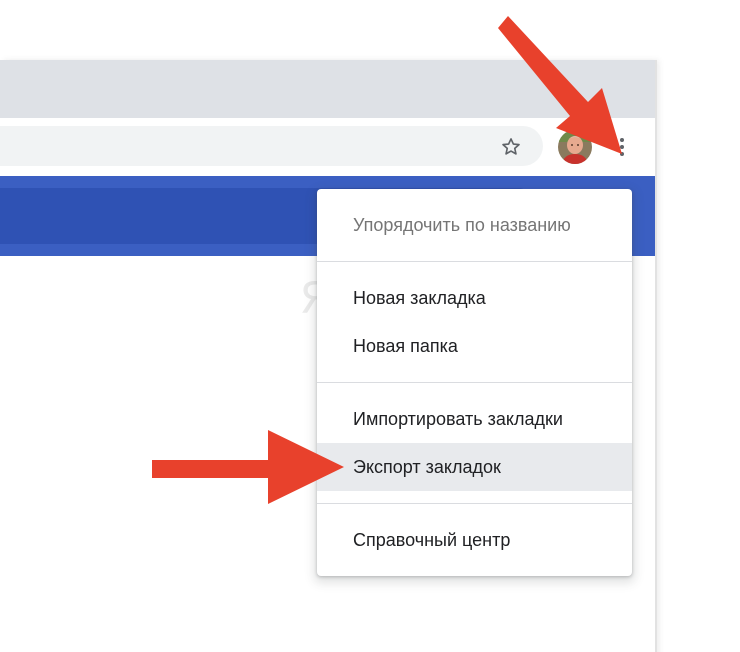 The height and width of the screenshot is (652, 740). I want to click on user-avatar-icon, so click(575, 147).